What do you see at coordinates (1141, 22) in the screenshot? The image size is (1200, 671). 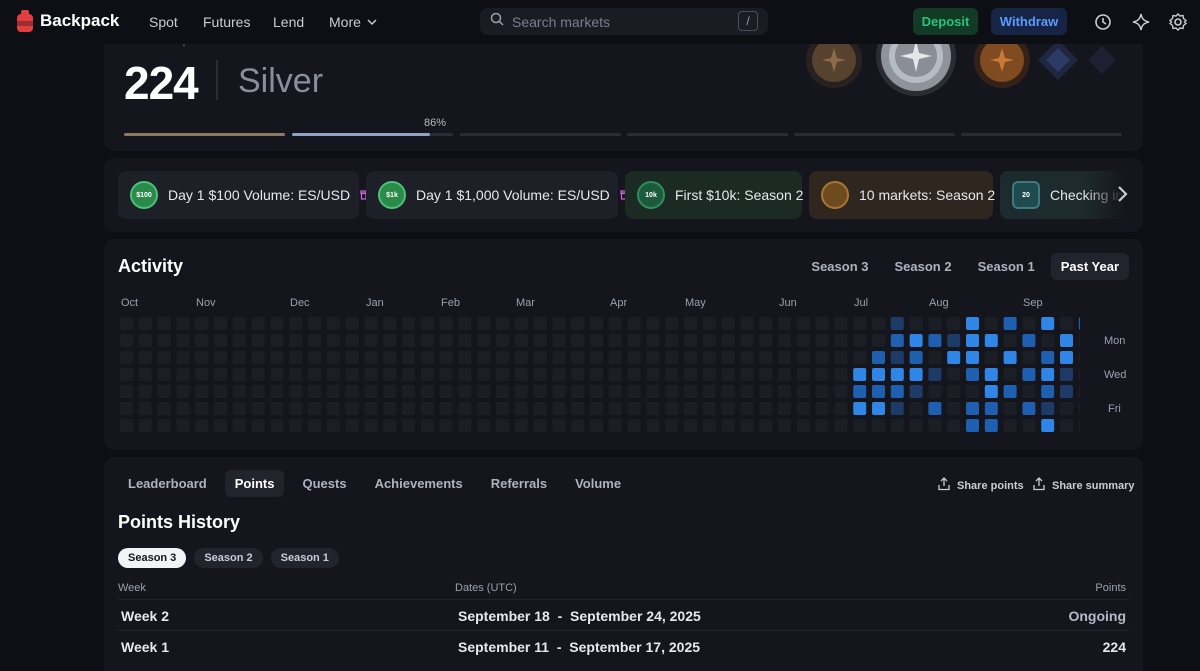 I see `sparkle-icon` at bounding box center [1141, 22].